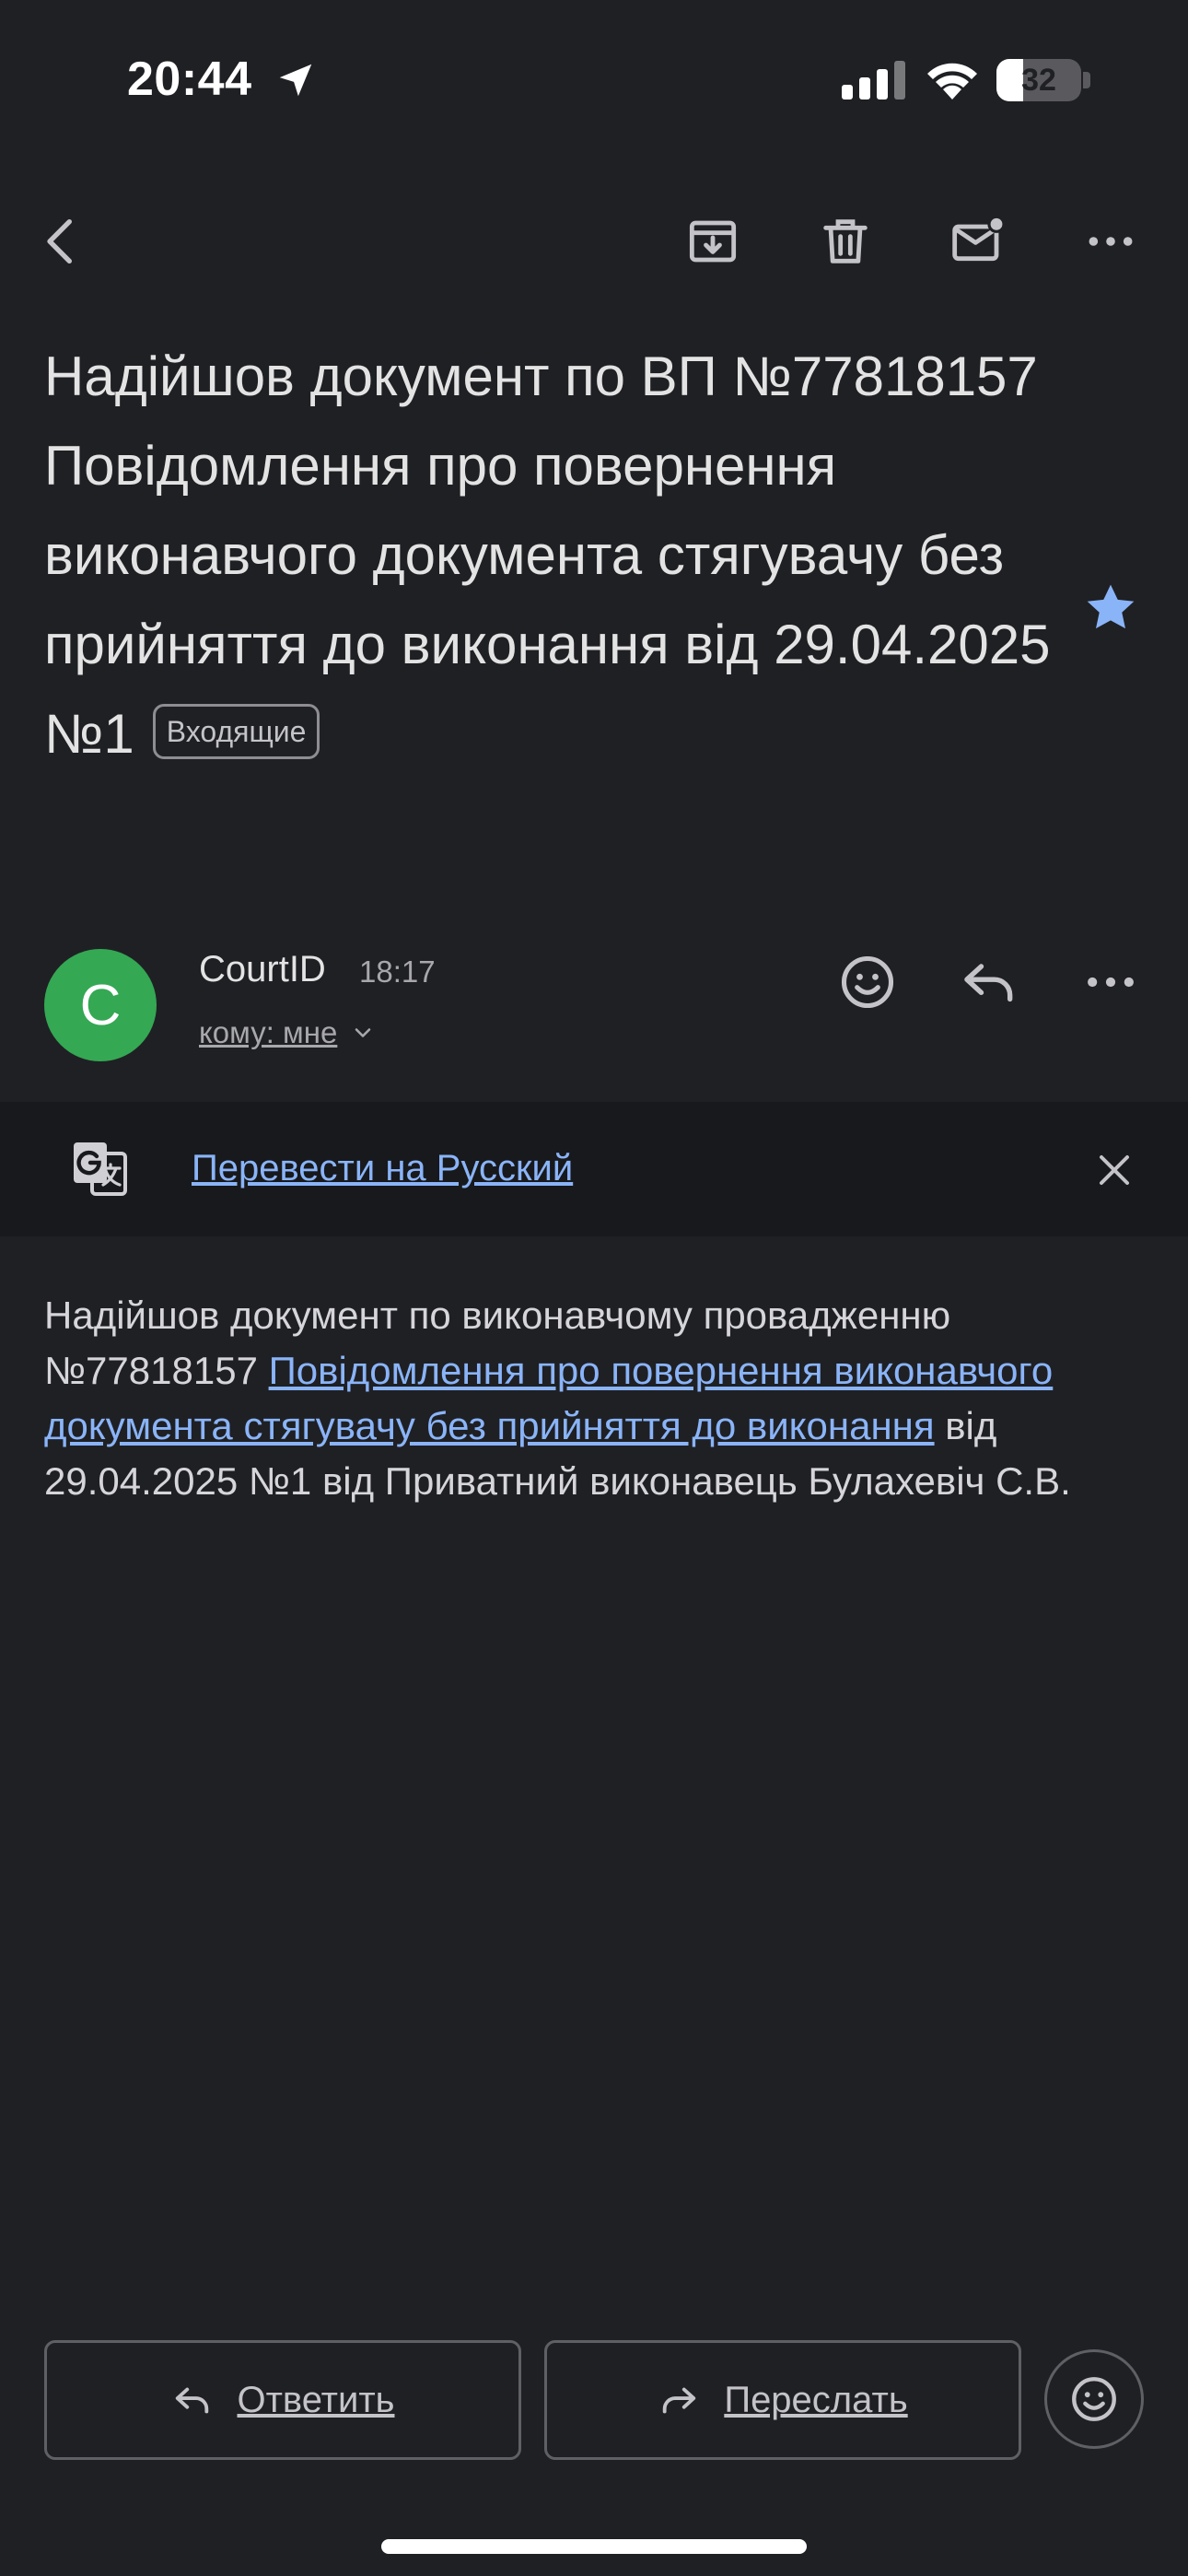  I want to click on battery-cap, so click(1086, 80).